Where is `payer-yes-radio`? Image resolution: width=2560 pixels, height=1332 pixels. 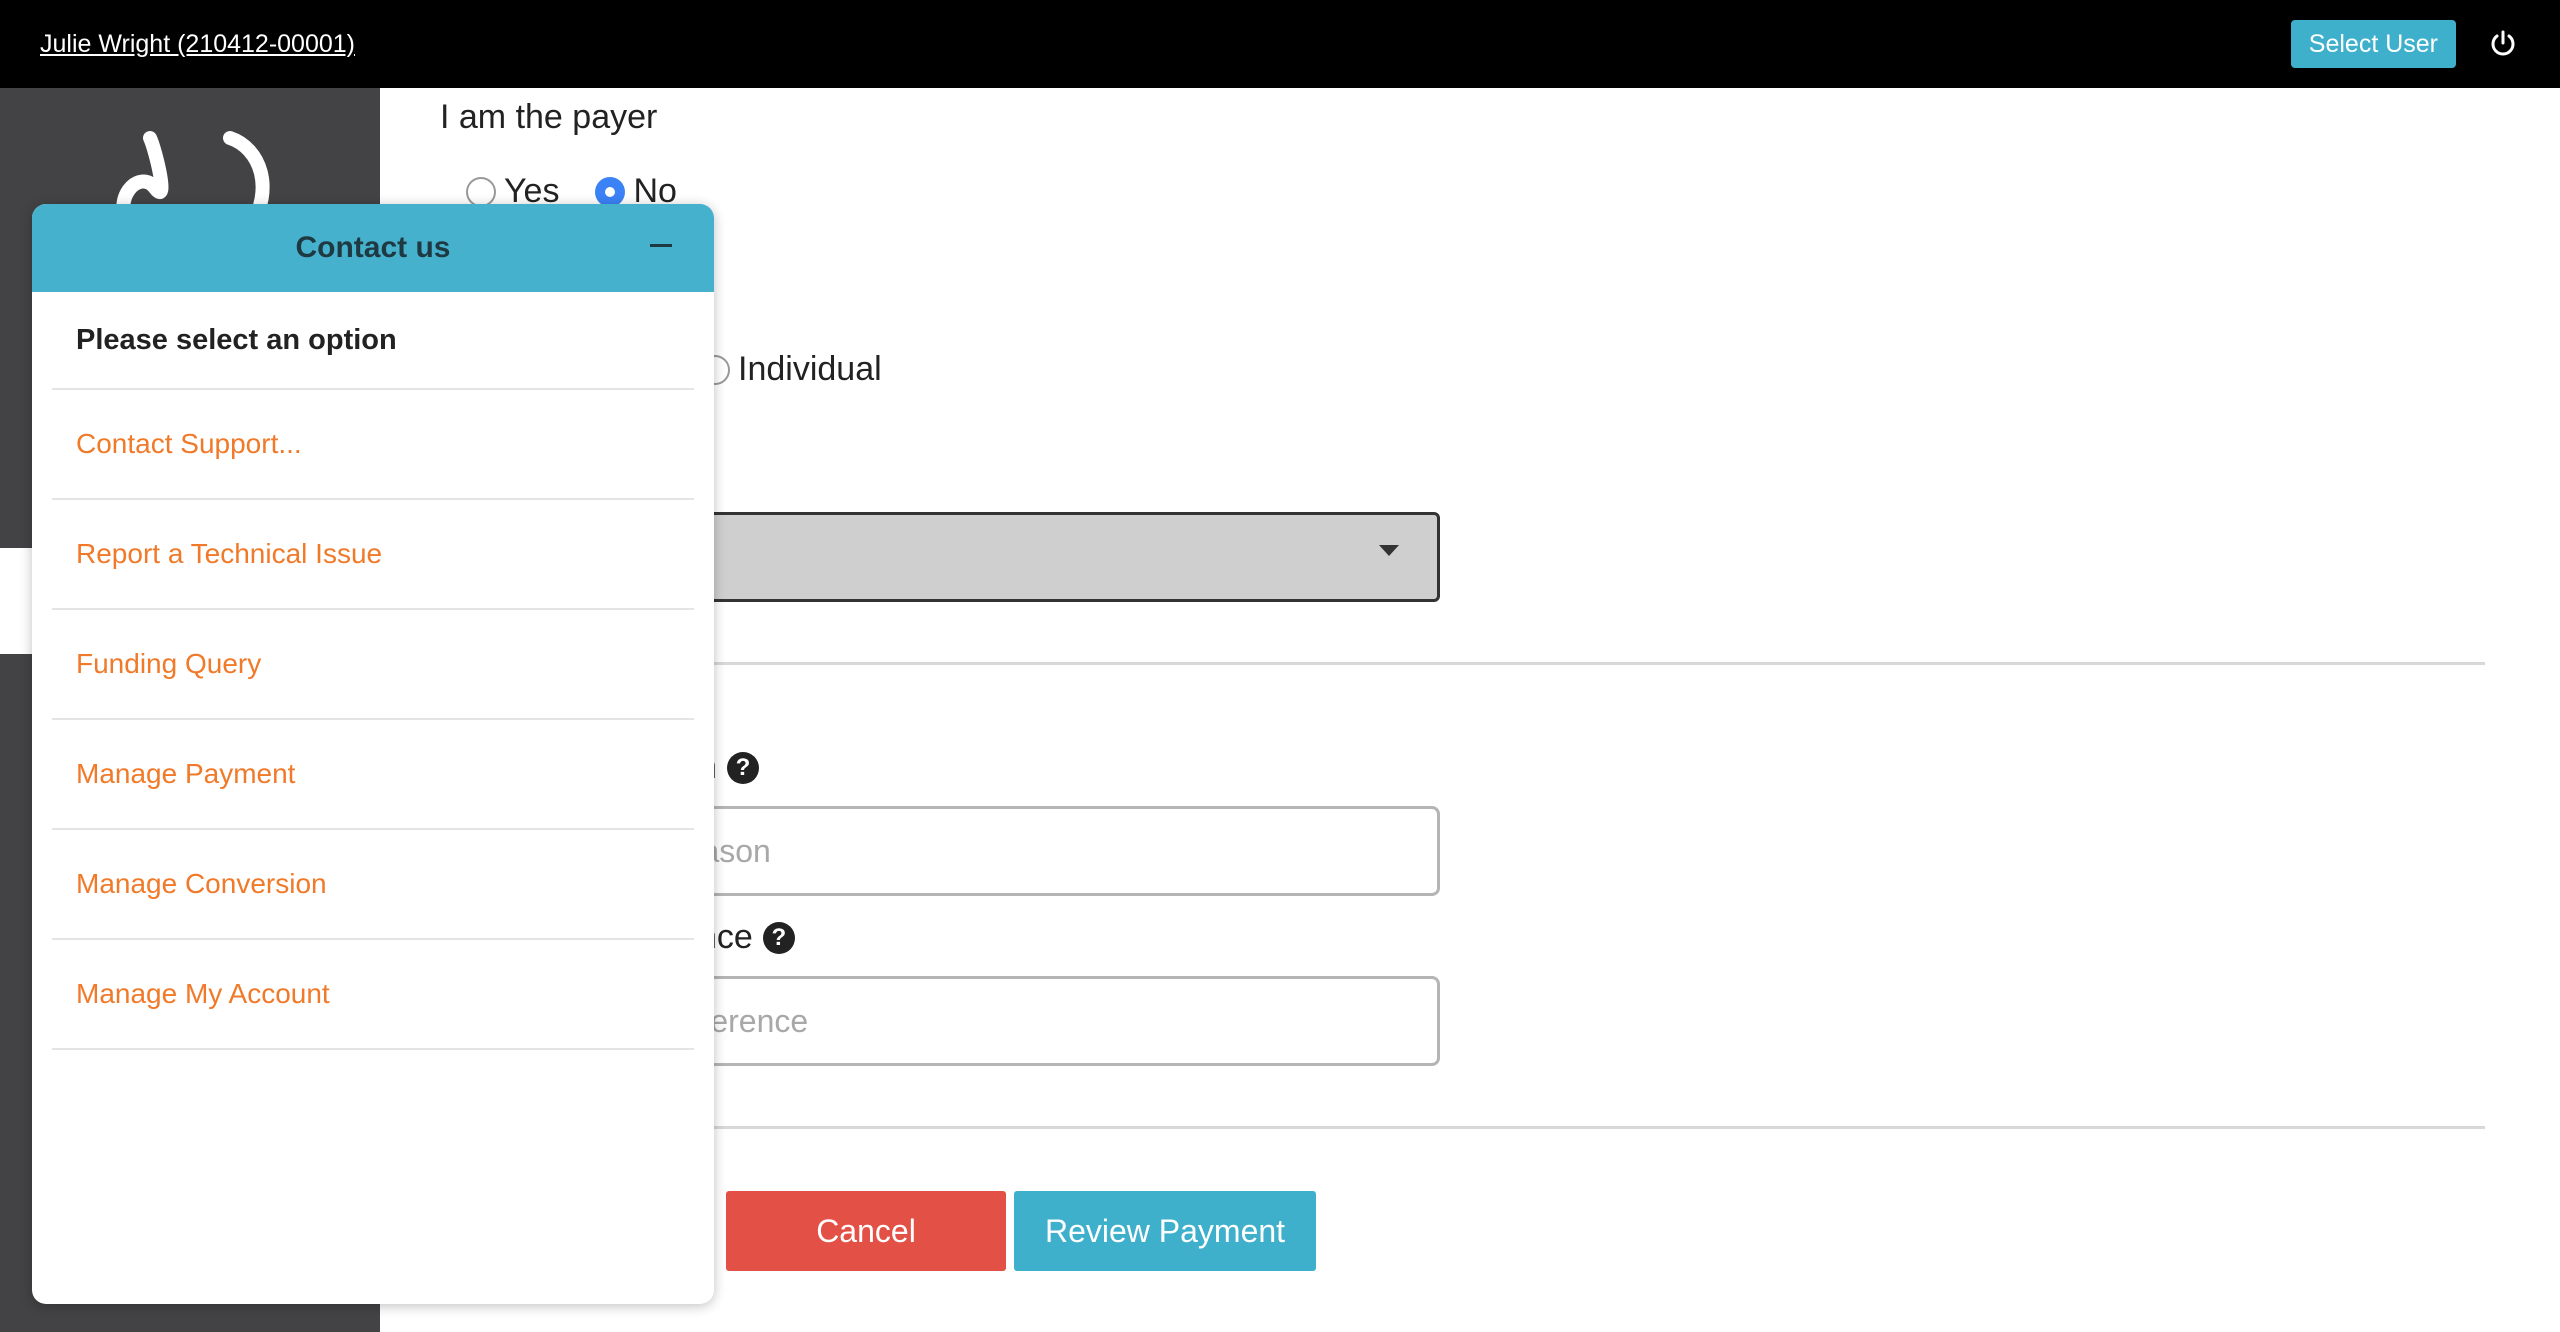 payer-yes-radio is located at coordinates (481, 191).